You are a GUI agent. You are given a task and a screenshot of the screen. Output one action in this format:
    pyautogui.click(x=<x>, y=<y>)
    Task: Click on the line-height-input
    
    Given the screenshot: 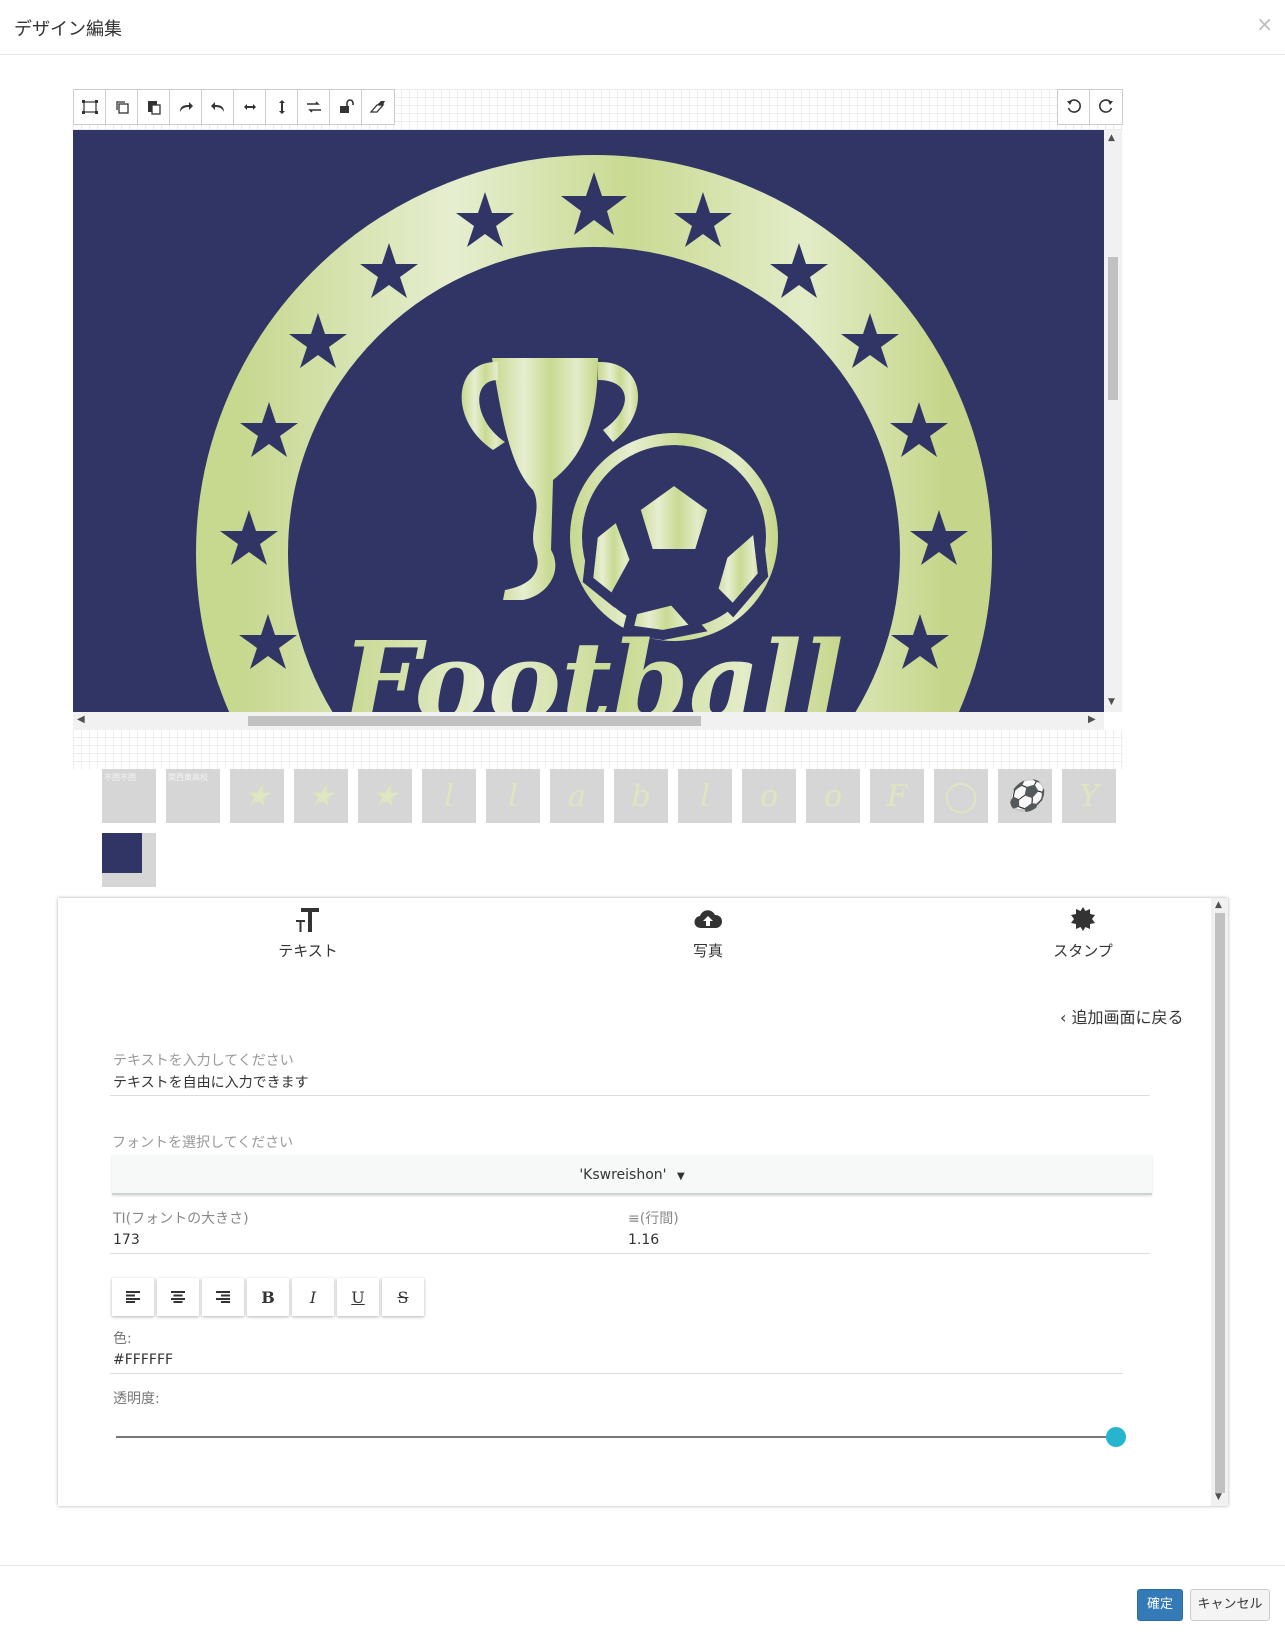 What is the action you would take?
    pyautogui.click(x=887, y=1240)
    